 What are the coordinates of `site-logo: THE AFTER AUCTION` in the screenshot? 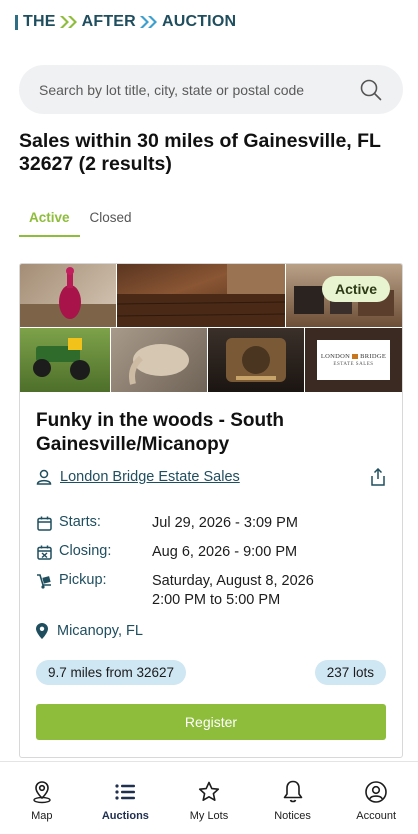 It's located at (125, 22).